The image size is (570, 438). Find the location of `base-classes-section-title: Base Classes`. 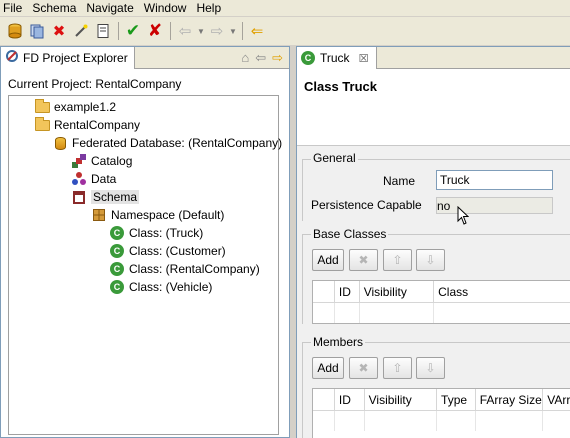

base-classes-section-title: Base Classes is located at coordinates (350, 234).